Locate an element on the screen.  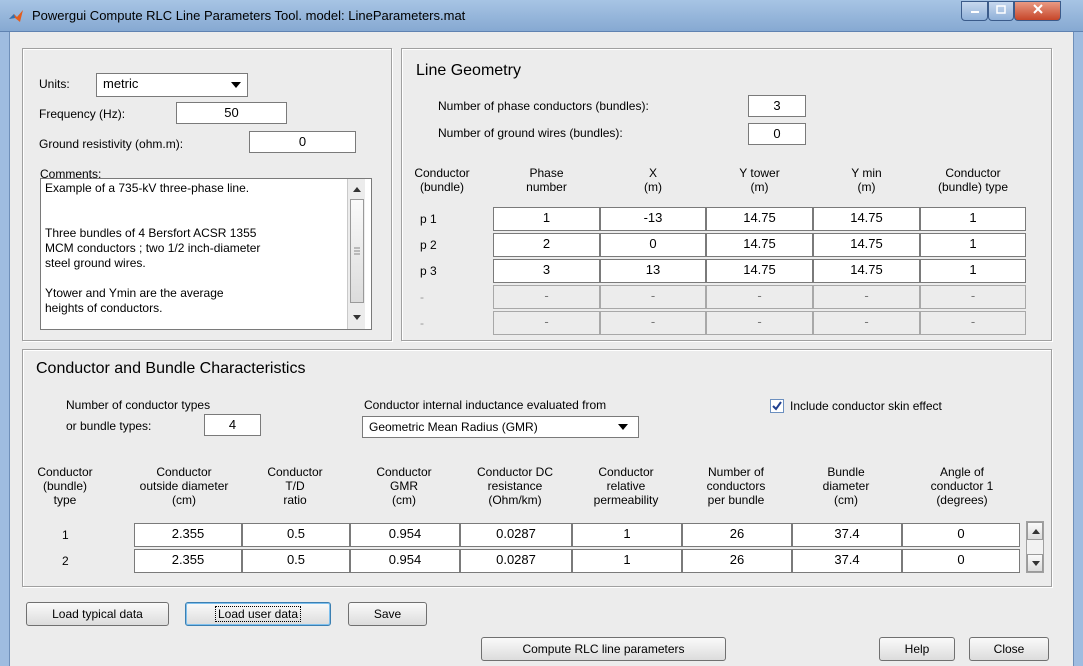
units-dropdown: metric is located at coordinates (172, 85).